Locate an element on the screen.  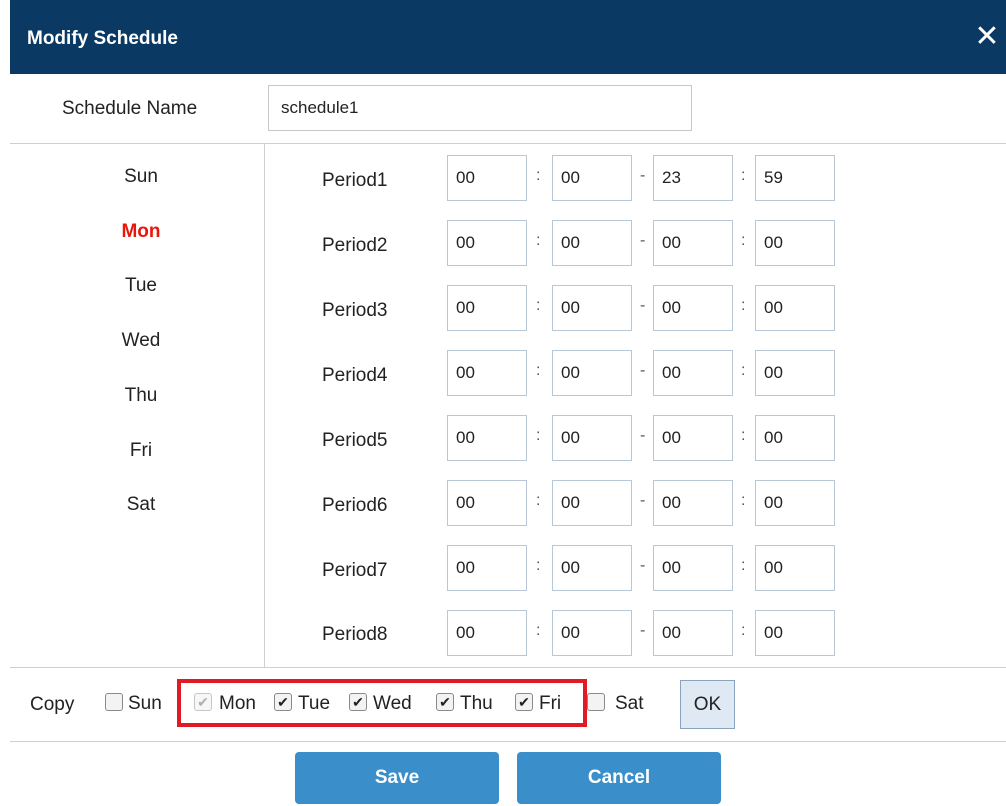
day-tue: Tue is located at coordinates (141, 286).